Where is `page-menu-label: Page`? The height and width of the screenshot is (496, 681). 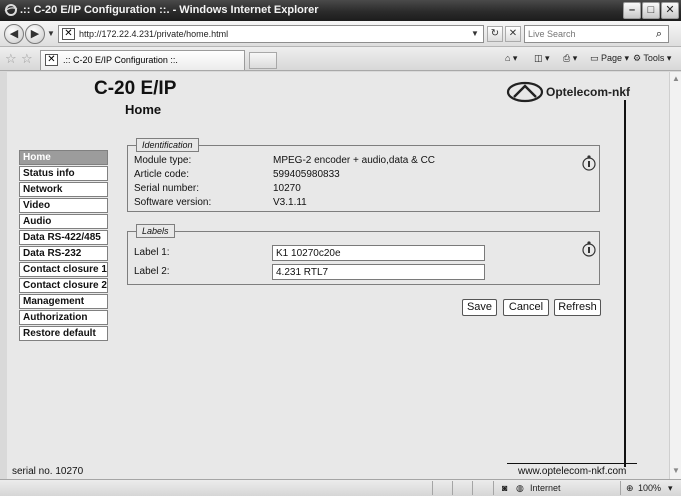 page-menu-label: Page is located at coordinates (611, 58).